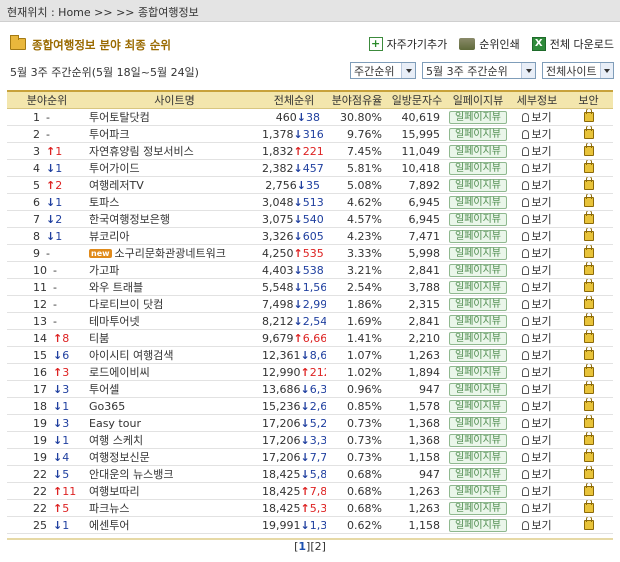 This screenshot has height=562, width=620. What do you see at coordinates (478, 100) in the screenshot?
I see `column-header: 일페이지뷰` at bounding box center [478, 100].